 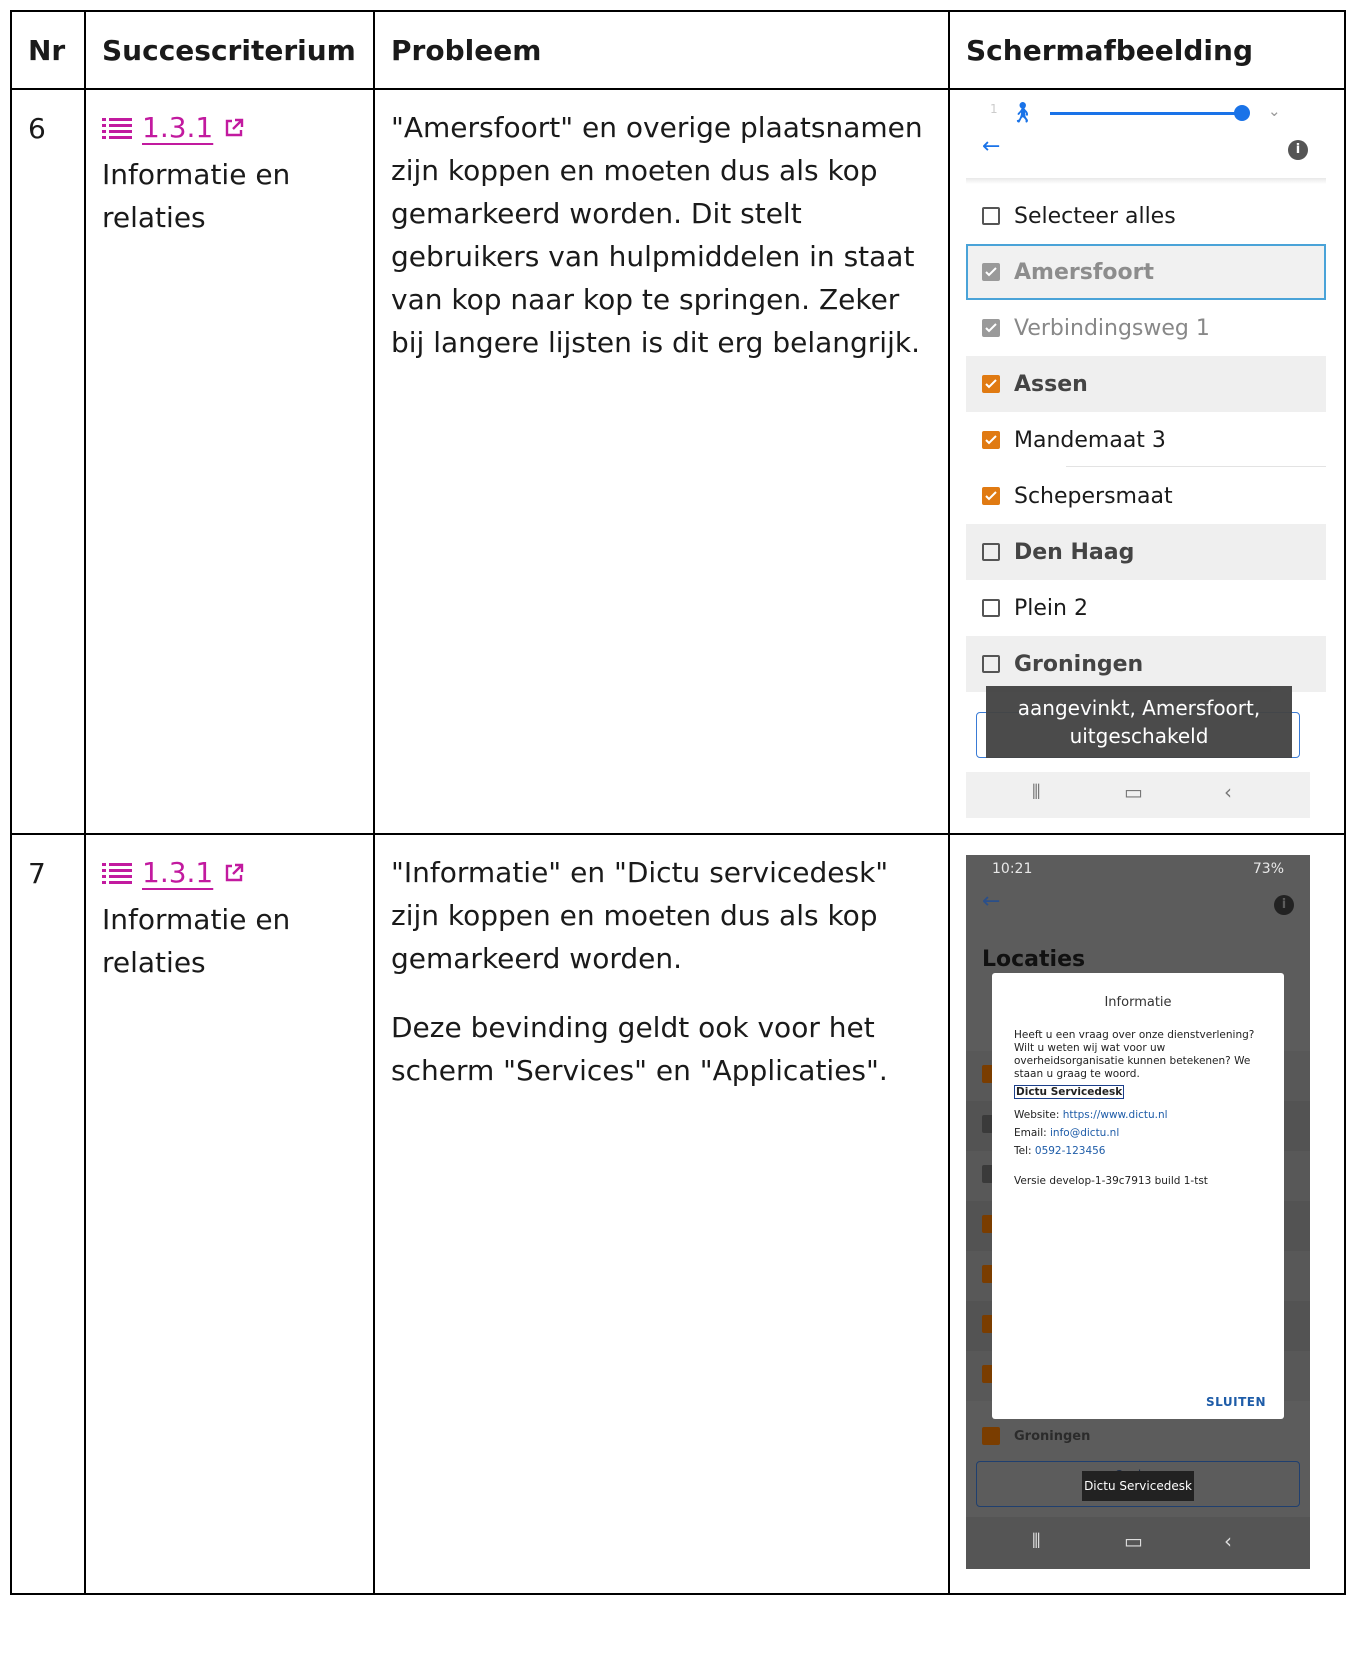 What do you see at coordinates (1146, 384) in the screenshot?
I see `list-group-heading: Assen` at bounding box center [1146, 384].